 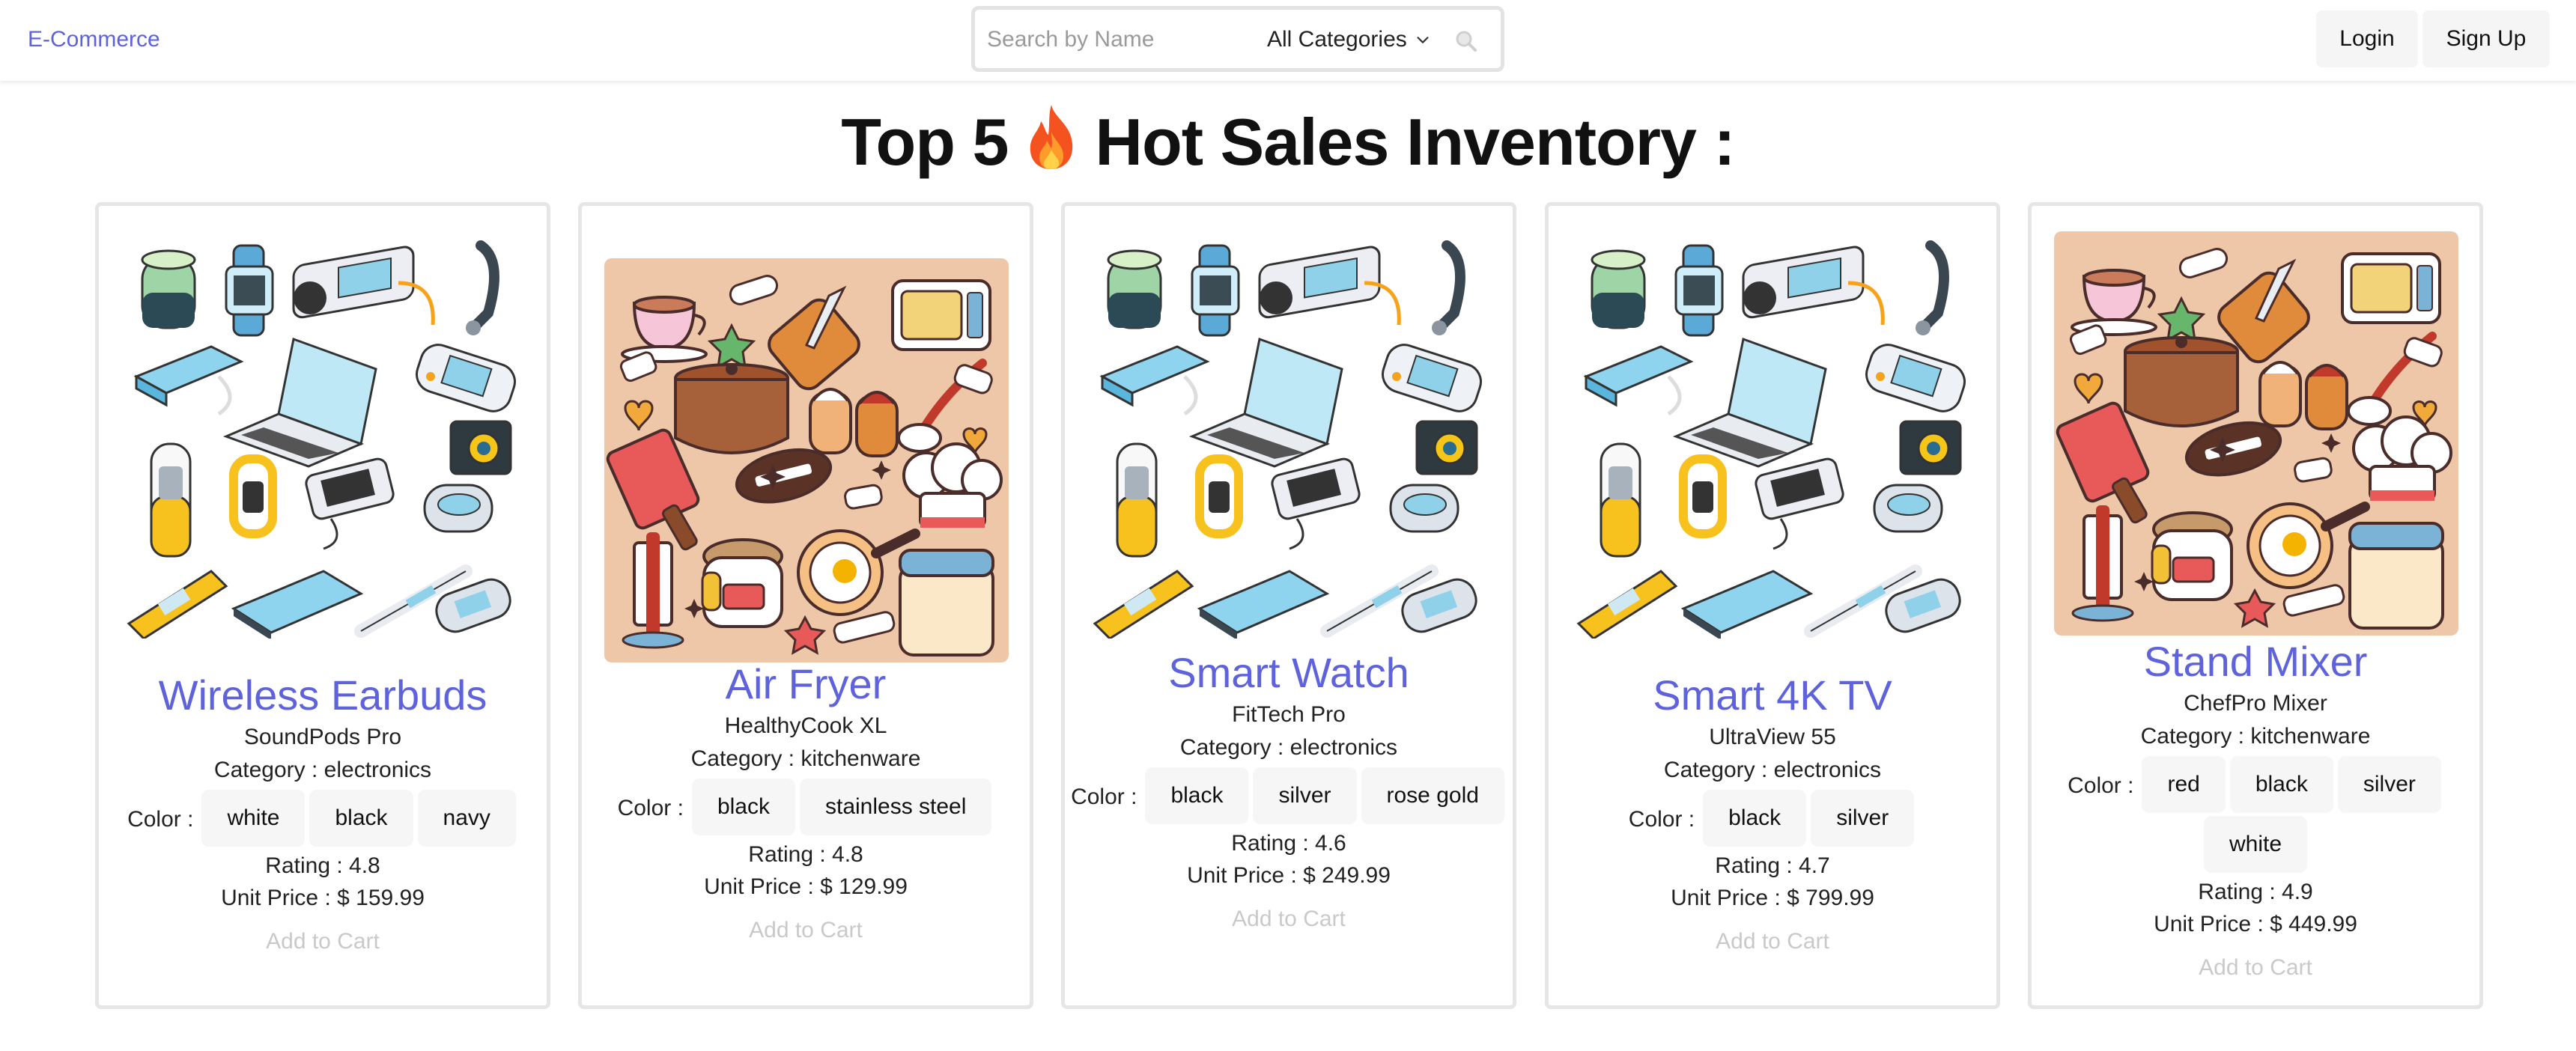 What do you see at coordinates (1289, 714) in the screenshot?
I see `product-model: FitTech Pro` at bounding box center [1289, 714].